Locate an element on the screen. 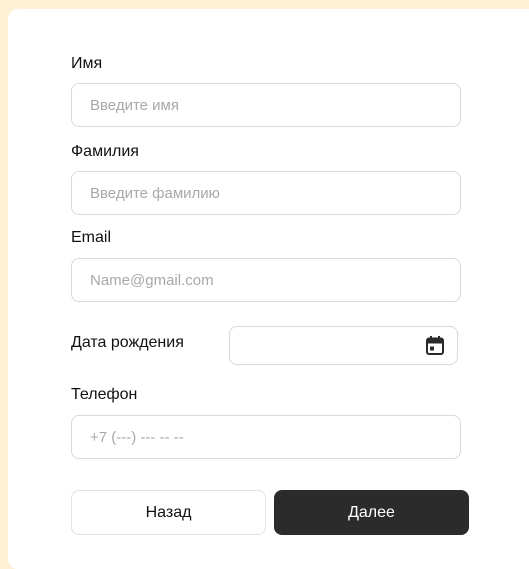 This screenshot has height=569, width=529. birth-date-input is located at coordinates (343, 345).